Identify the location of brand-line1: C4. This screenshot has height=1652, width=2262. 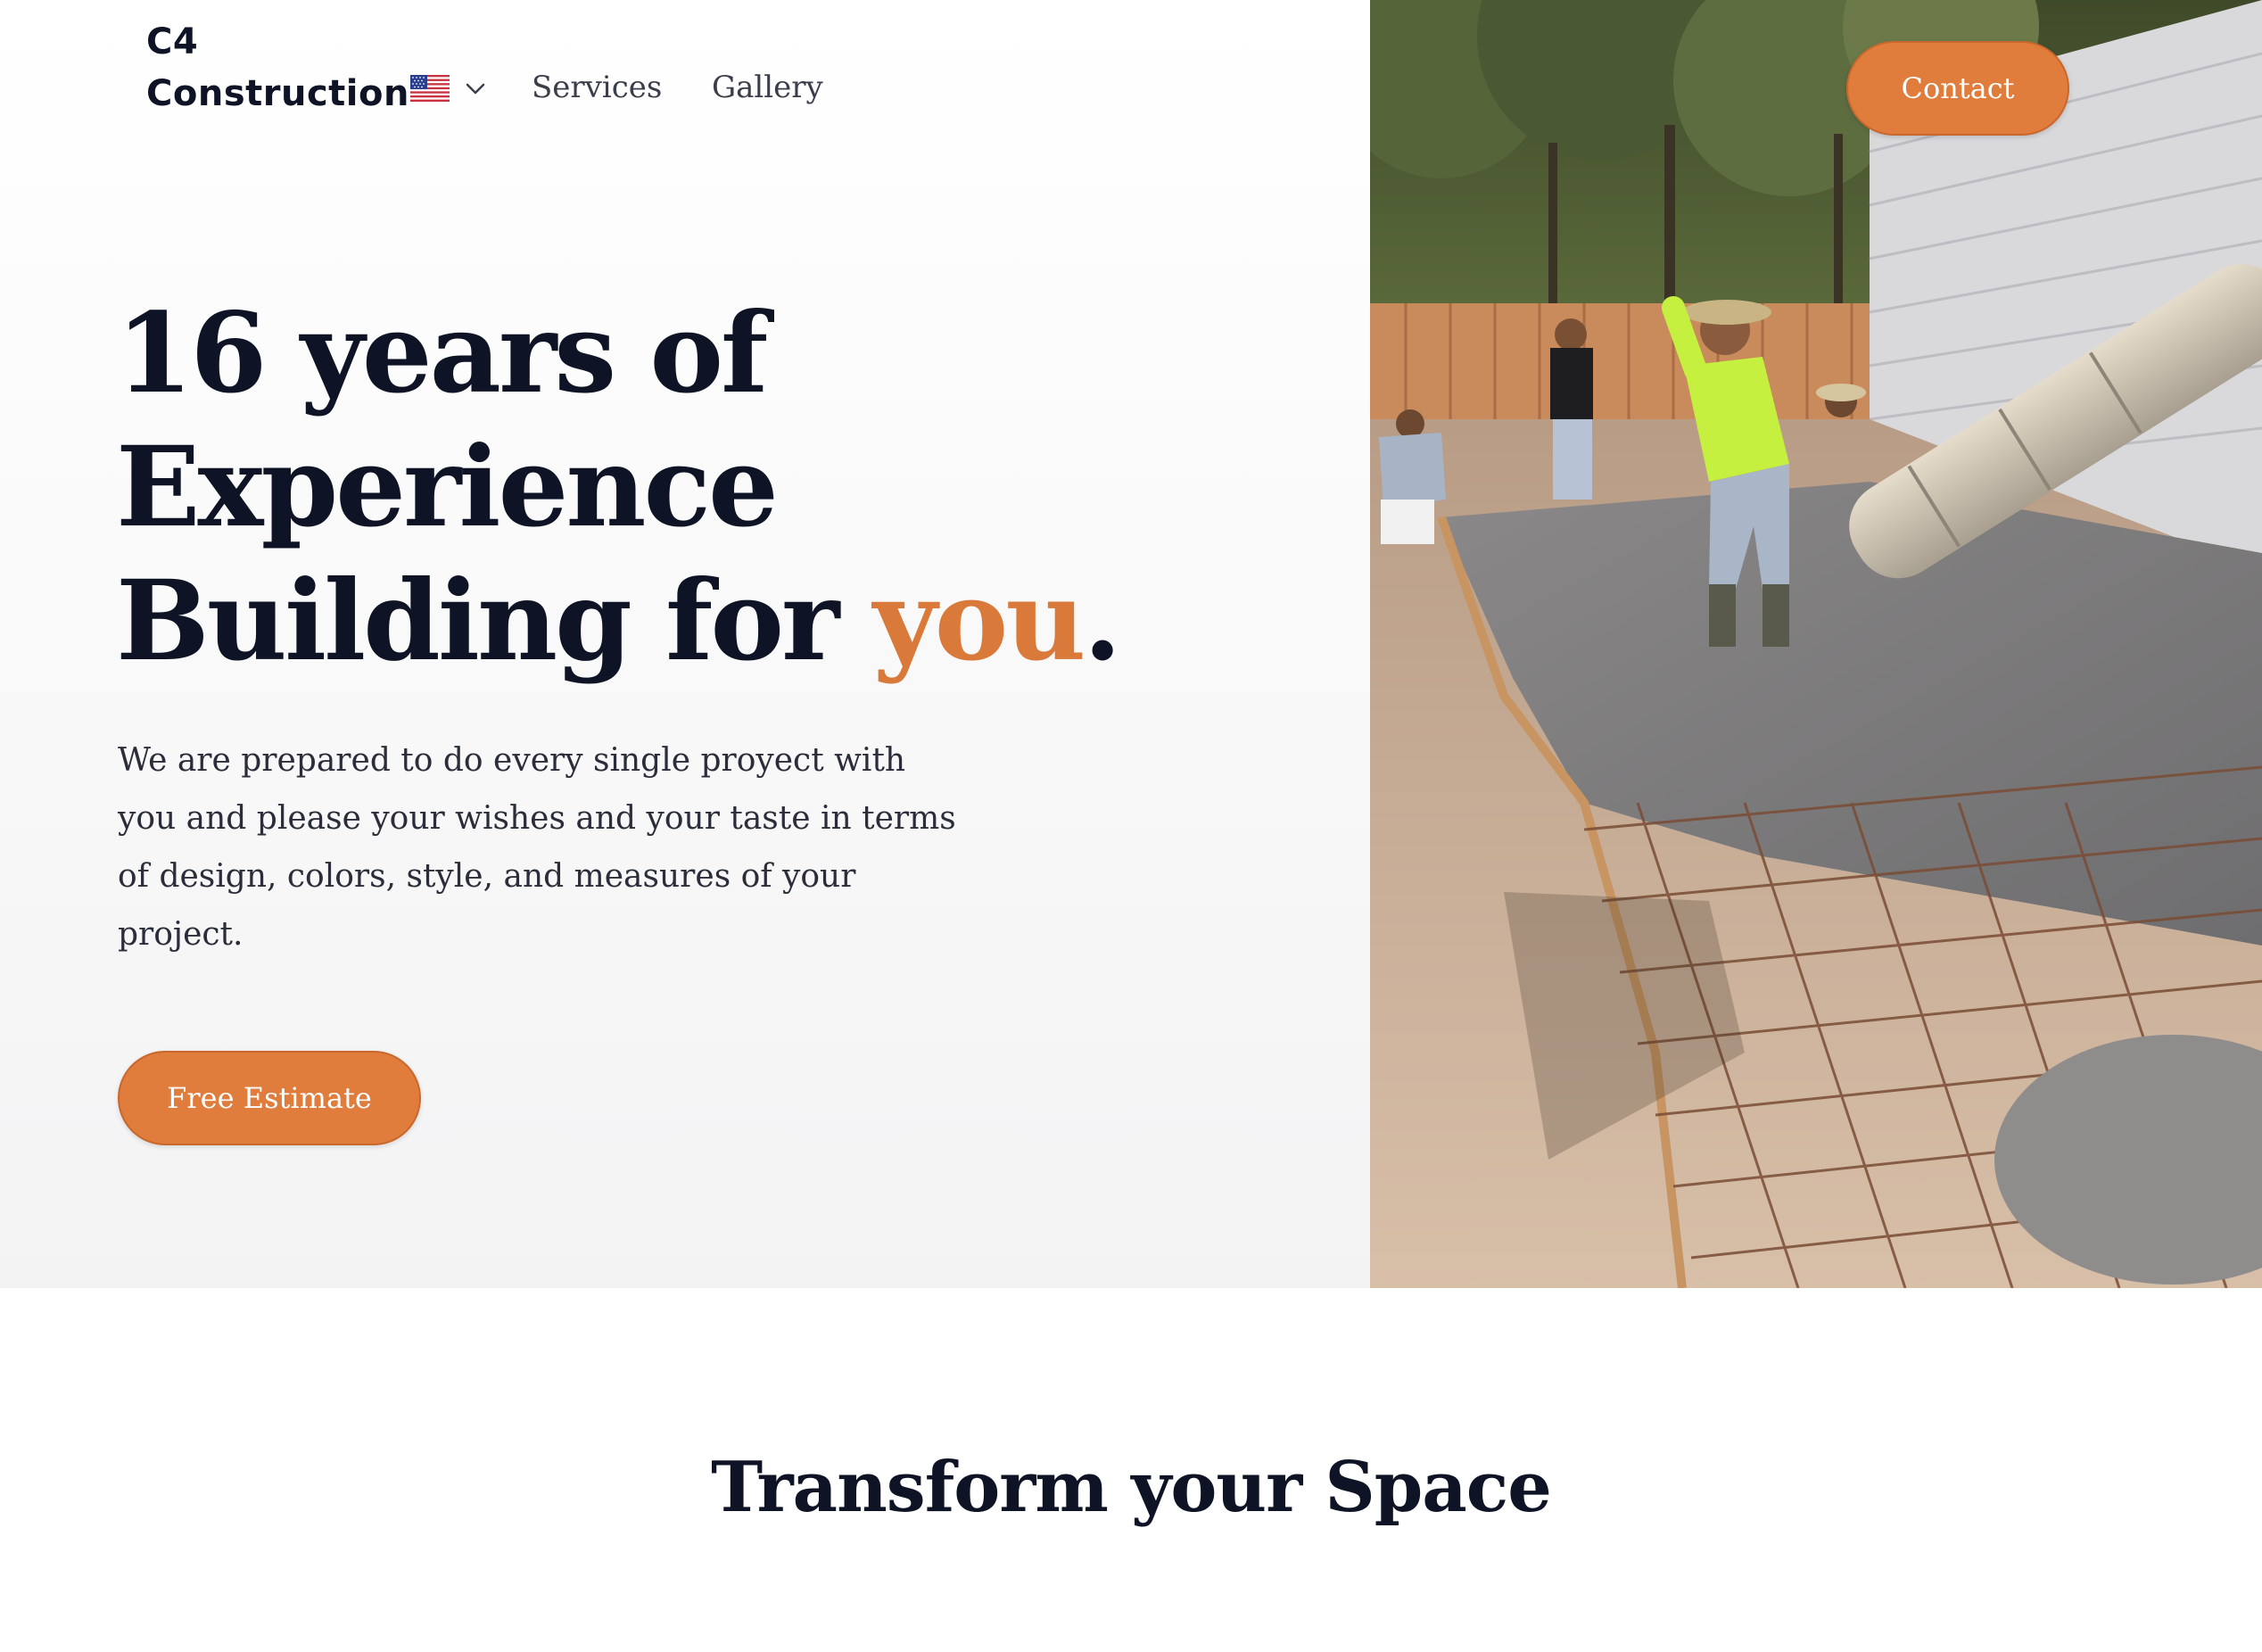
(172, 41).